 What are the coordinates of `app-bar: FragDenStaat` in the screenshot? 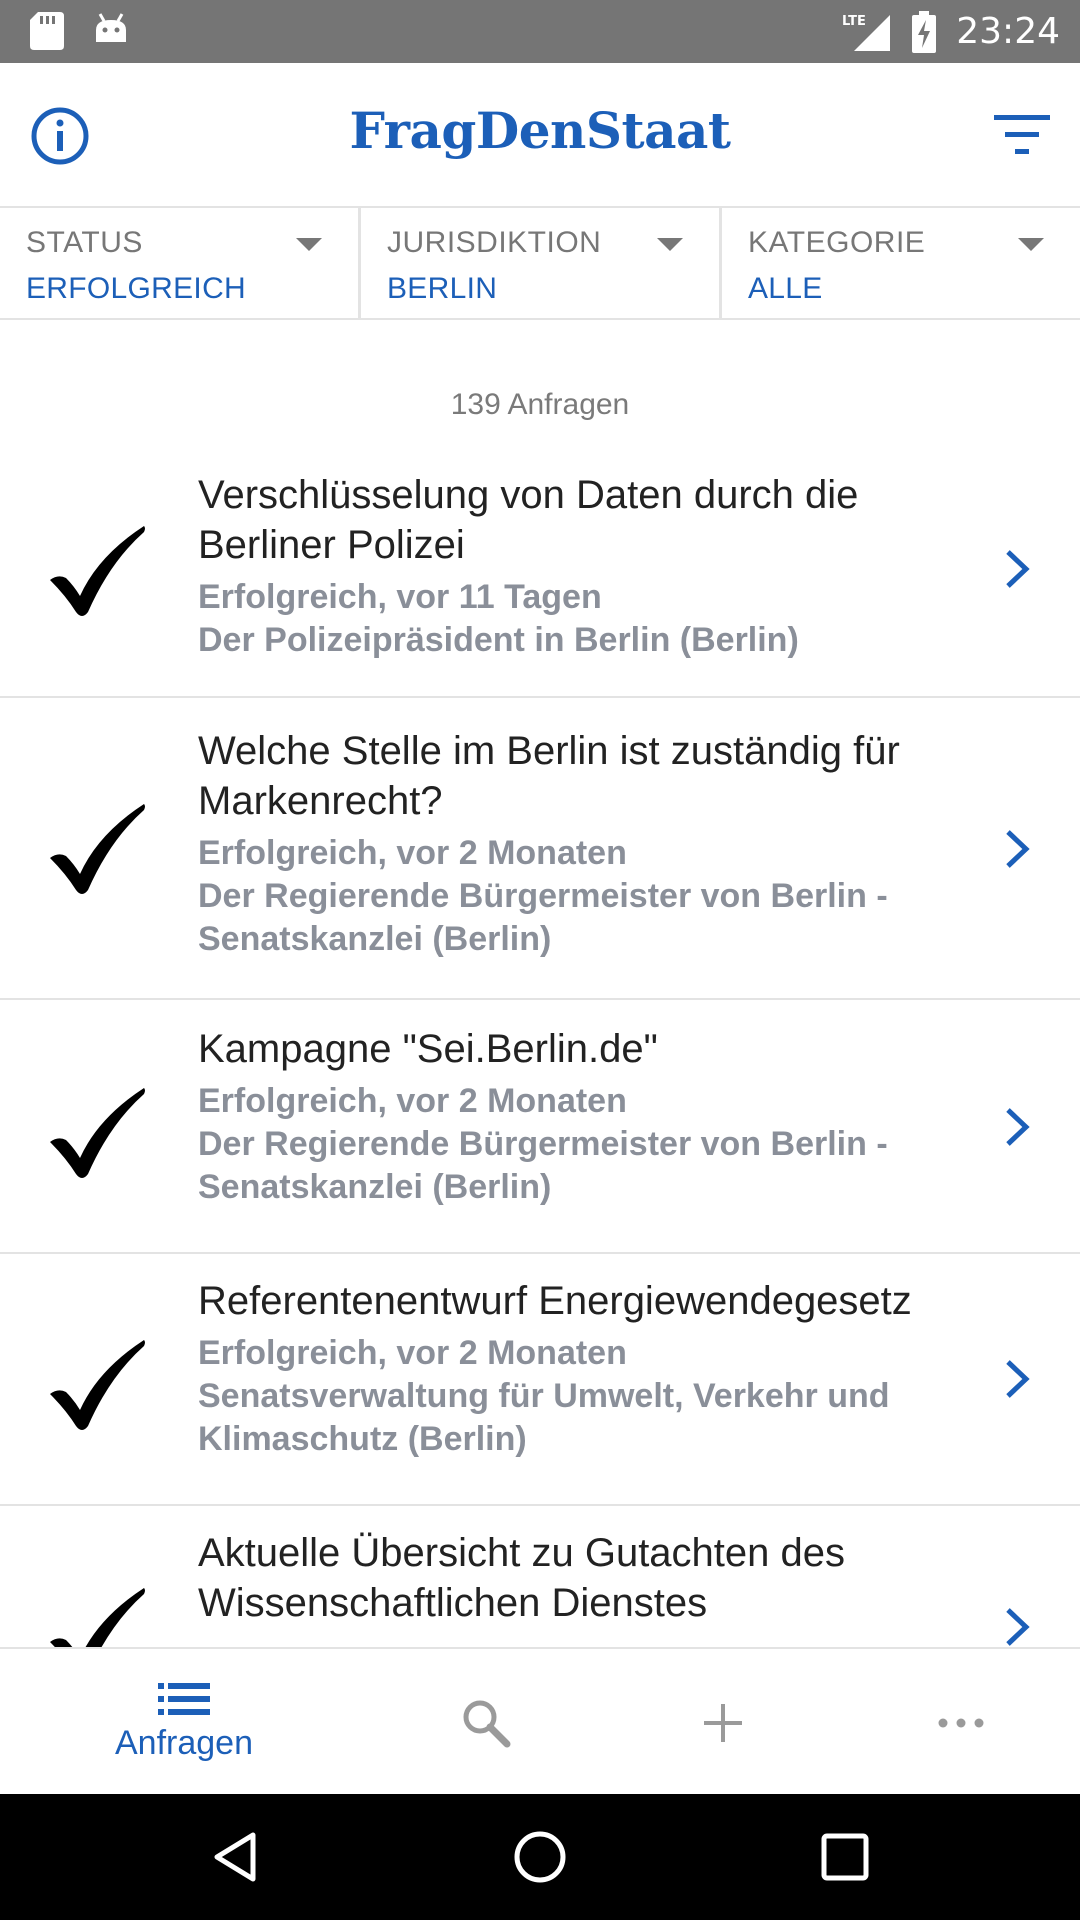 It's located at (540, 135).